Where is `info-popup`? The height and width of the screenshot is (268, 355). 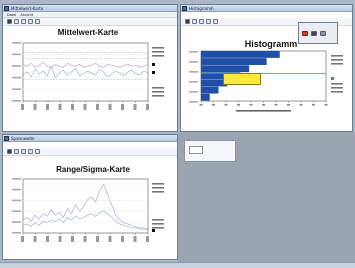
info-popup is located at coordinates (210, 151).